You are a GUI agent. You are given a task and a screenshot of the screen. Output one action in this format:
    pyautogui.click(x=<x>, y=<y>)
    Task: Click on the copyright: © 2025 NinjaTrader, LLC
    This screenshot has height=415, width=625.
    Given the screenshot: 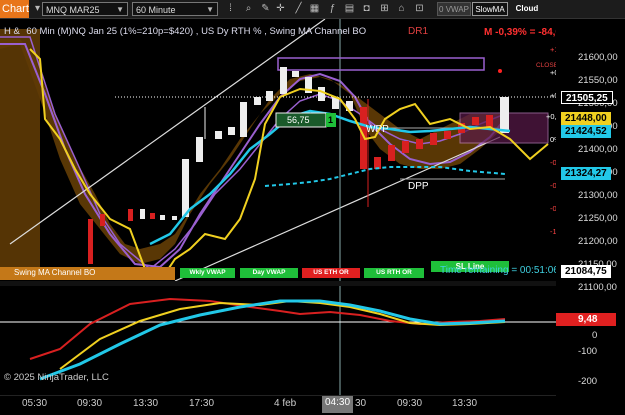 What is the action you would take?
    pyautogui.click(x=56, y=377)
    